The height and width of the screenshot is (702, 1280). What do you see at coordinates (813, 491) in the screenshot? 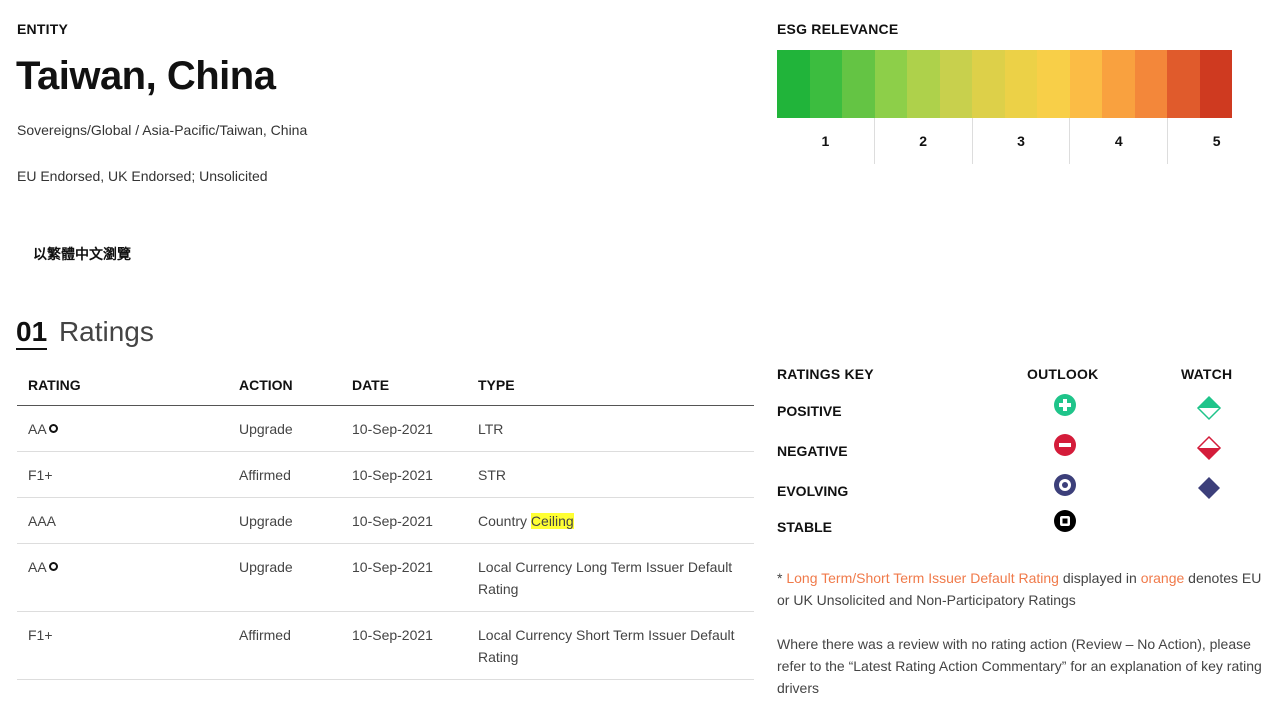
I see `key-evolving-label: EVOLVING` at bounding box center [813, 491].